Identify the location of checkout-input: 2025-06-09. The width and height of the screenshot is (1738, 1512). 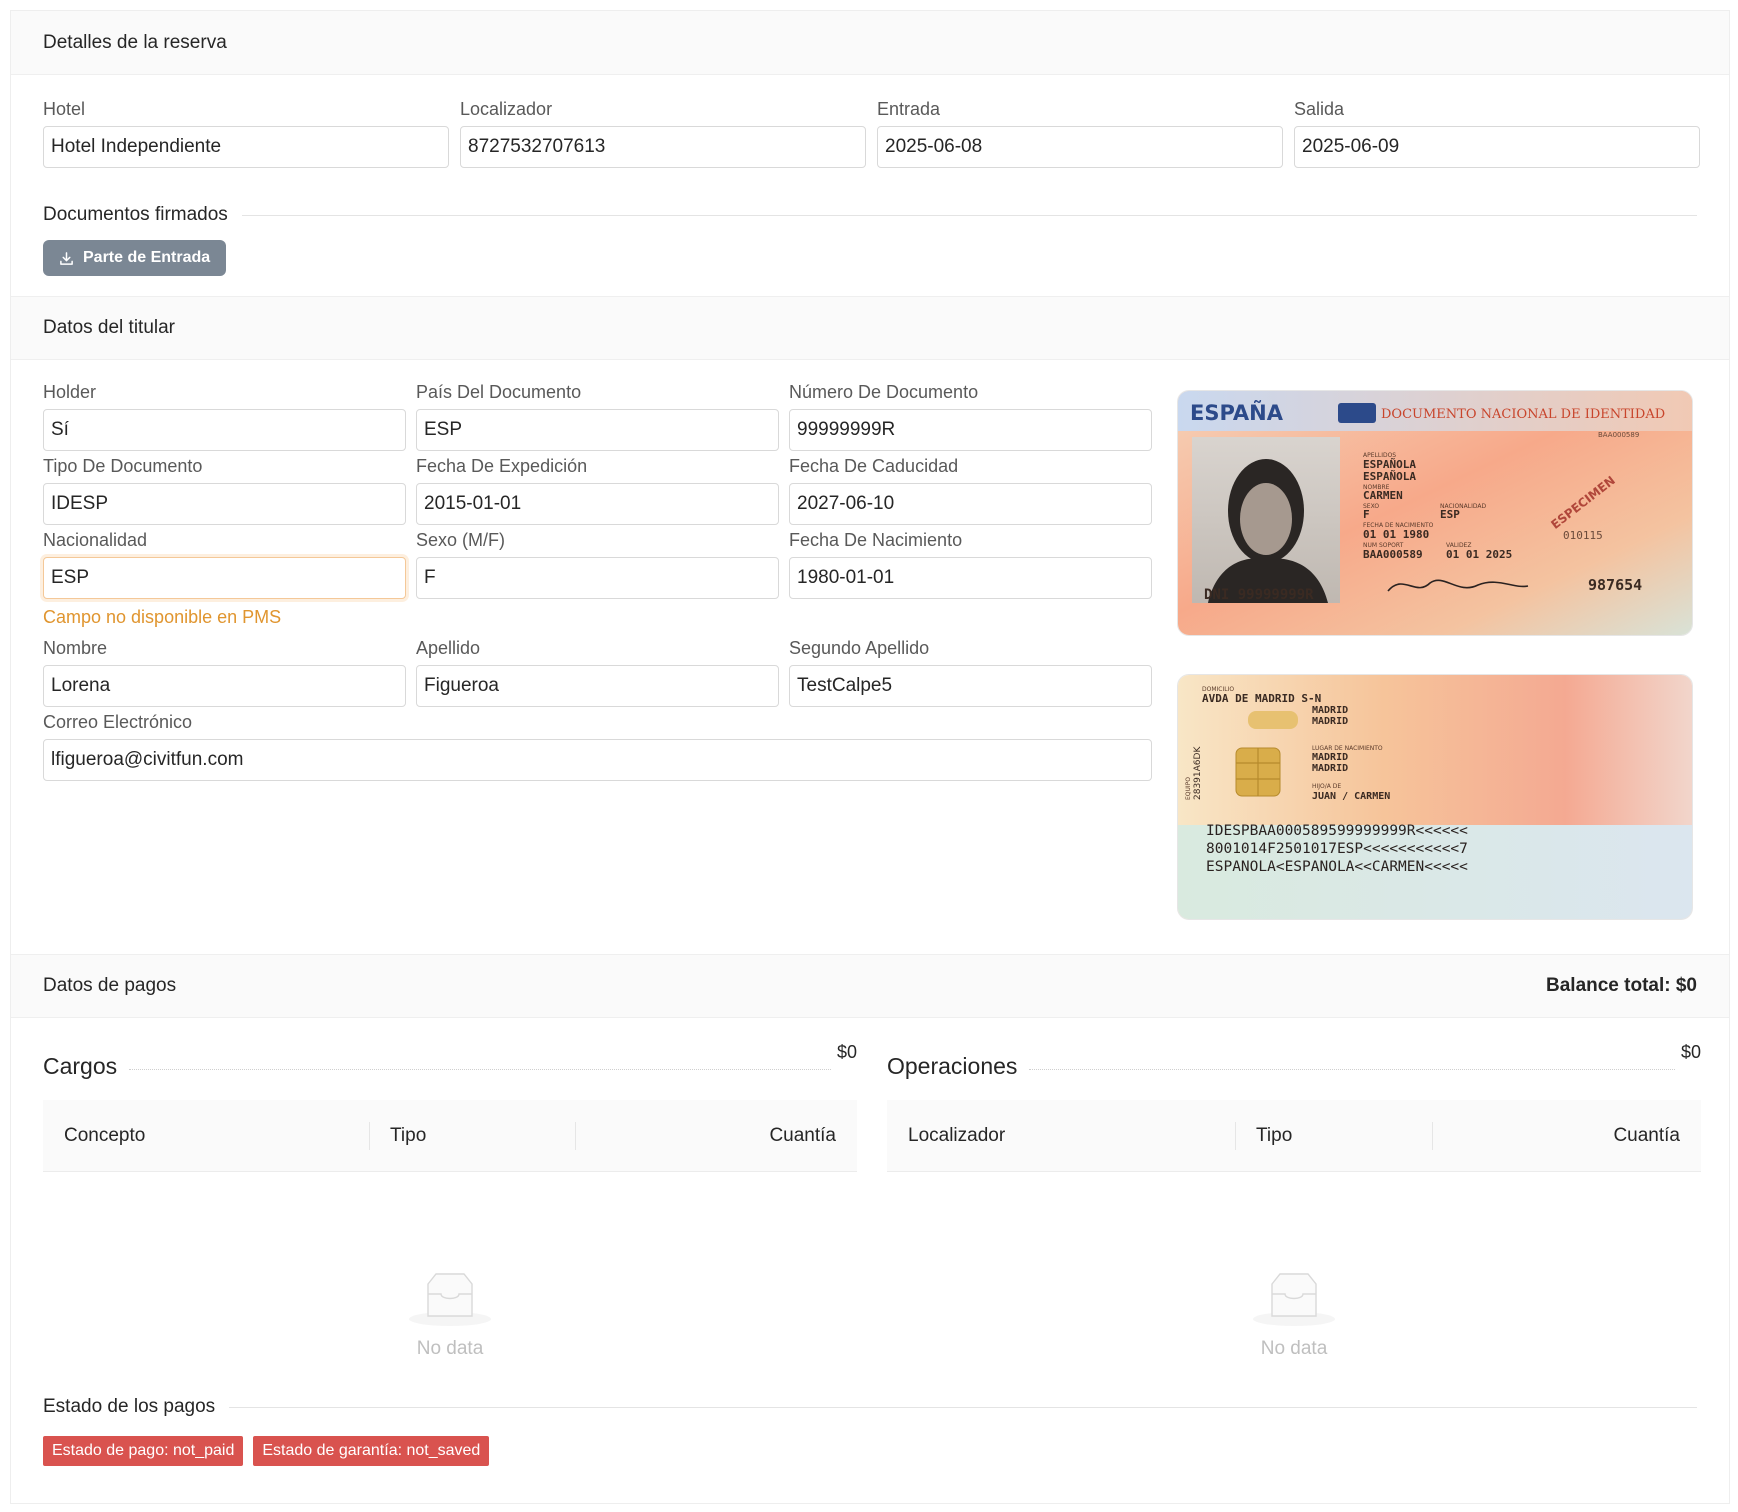
(1497, 147).